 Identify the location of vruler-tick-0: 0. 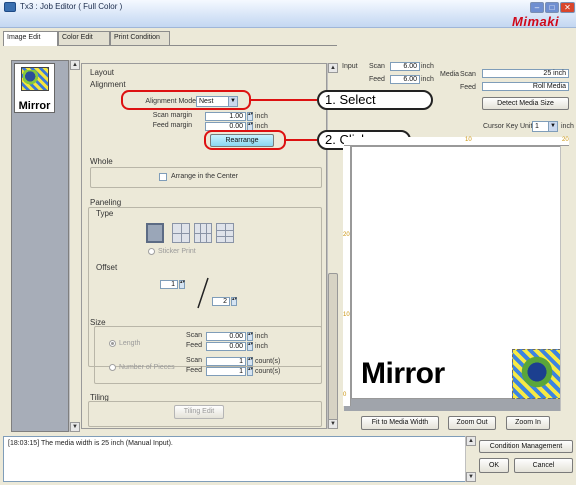
(345, 395).